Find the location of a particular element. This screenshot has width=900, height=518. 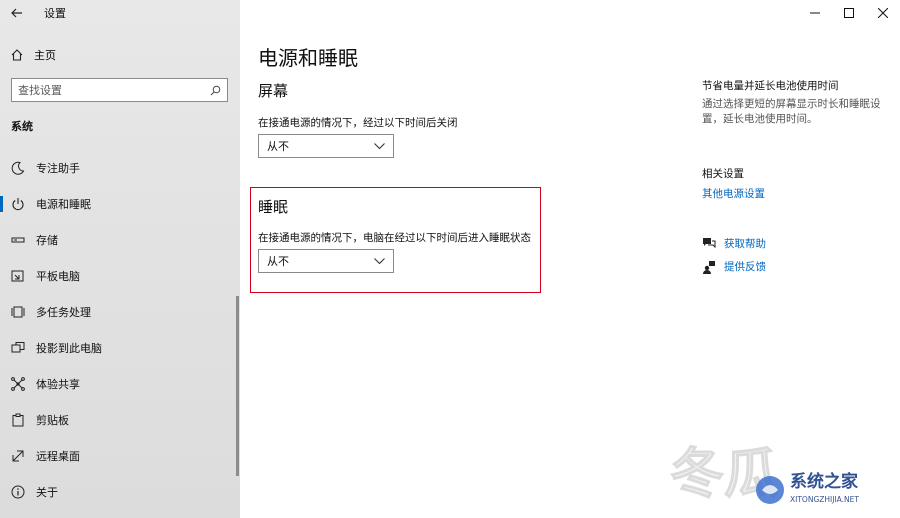

sidebar-item-project: 投影到此电脑 is located at coordinates (118, 348).